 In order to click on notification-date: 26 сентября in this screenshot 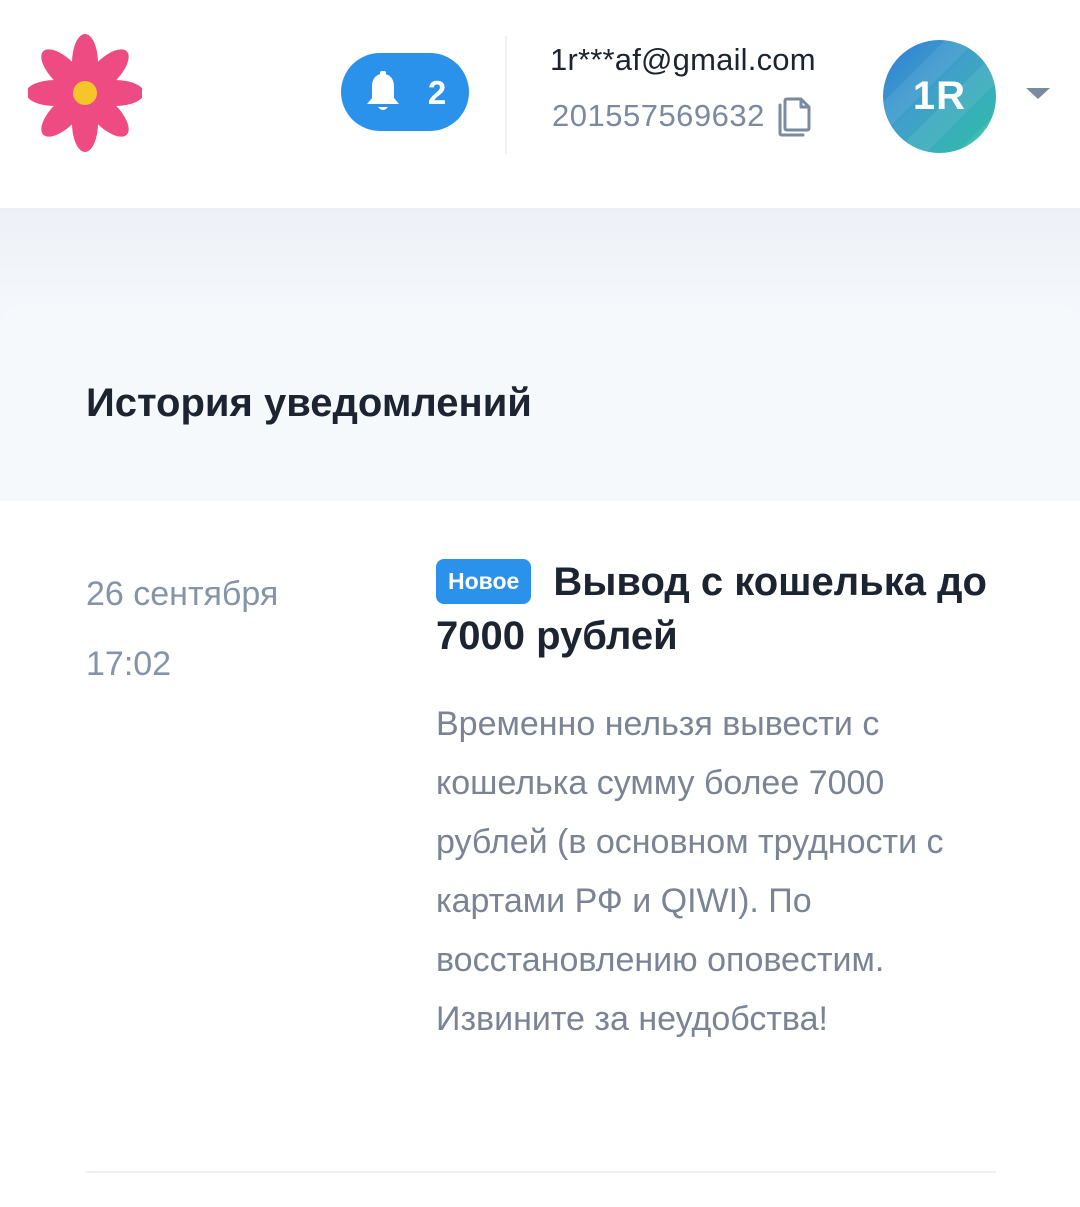, I will do `click(182, 594)`.